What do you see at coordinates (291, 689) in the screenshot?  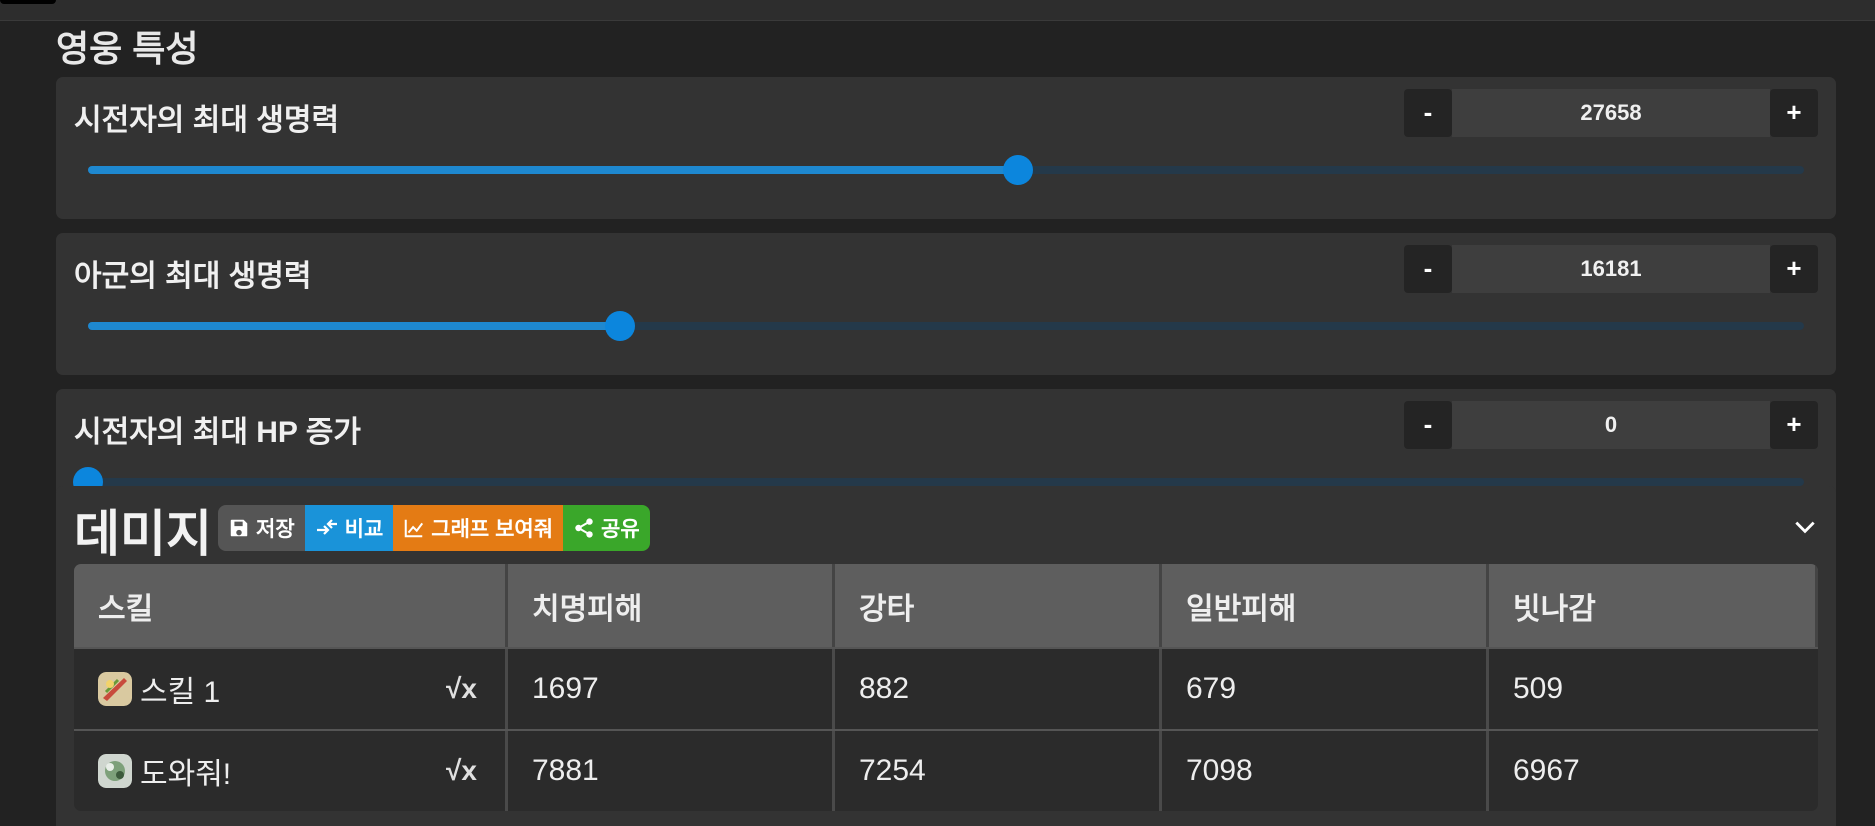 I see `skill-cell: 스킬 1 √x` at bounding box center [291, 689].